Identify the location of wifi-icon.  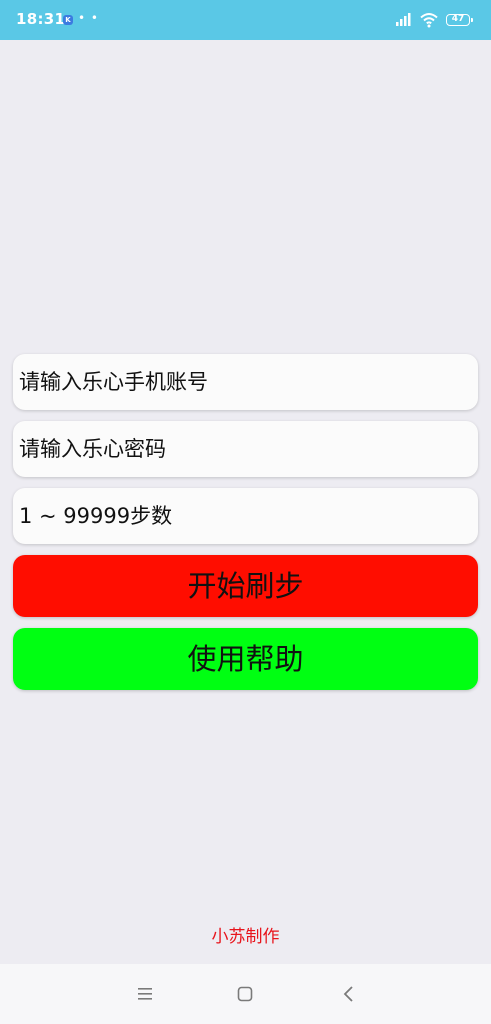
(429, 20).